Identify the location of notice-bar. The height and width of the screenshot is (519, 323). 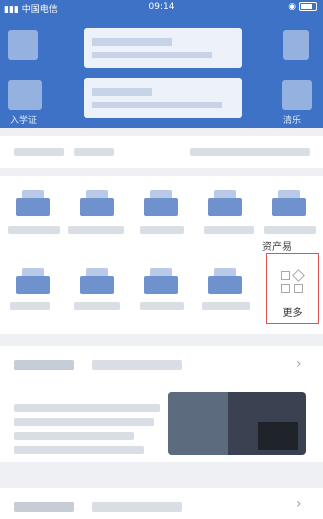
(161, 152).